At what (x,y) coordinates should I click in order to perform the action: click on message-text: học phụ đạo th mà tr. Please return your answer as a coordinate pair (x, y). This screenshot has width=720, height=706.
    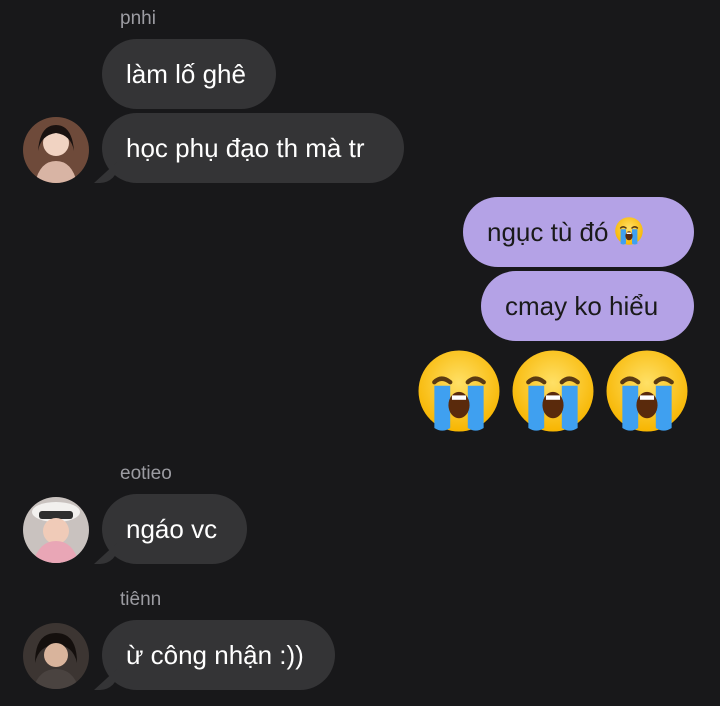
    Looking at the image, I should click on (245, 148).